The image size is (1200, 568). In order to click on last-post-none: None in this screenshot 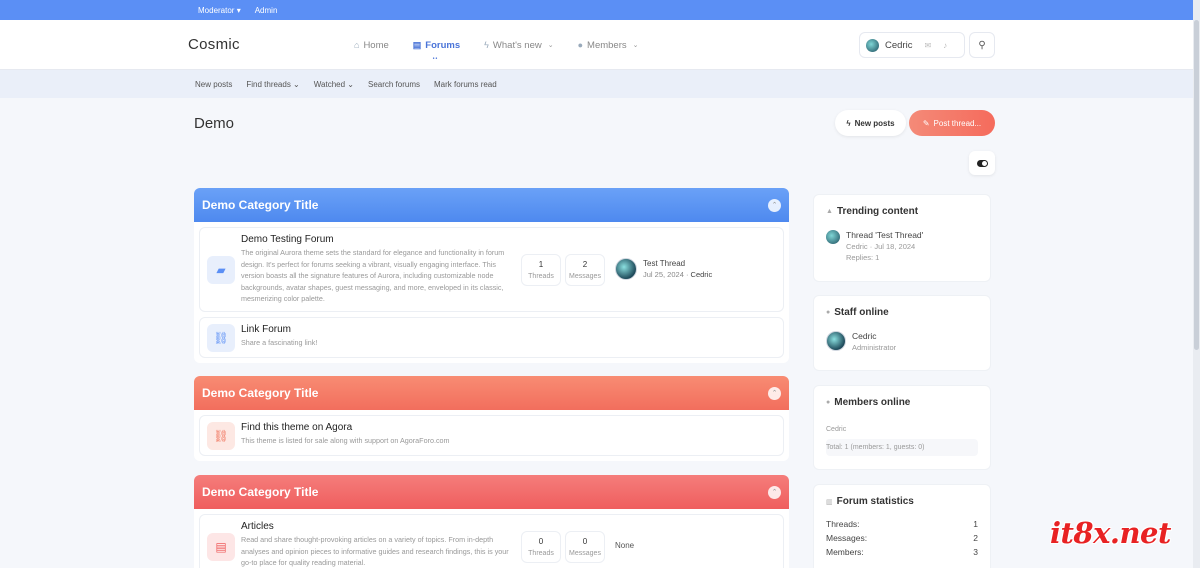, I will do `click(625, 545)`.